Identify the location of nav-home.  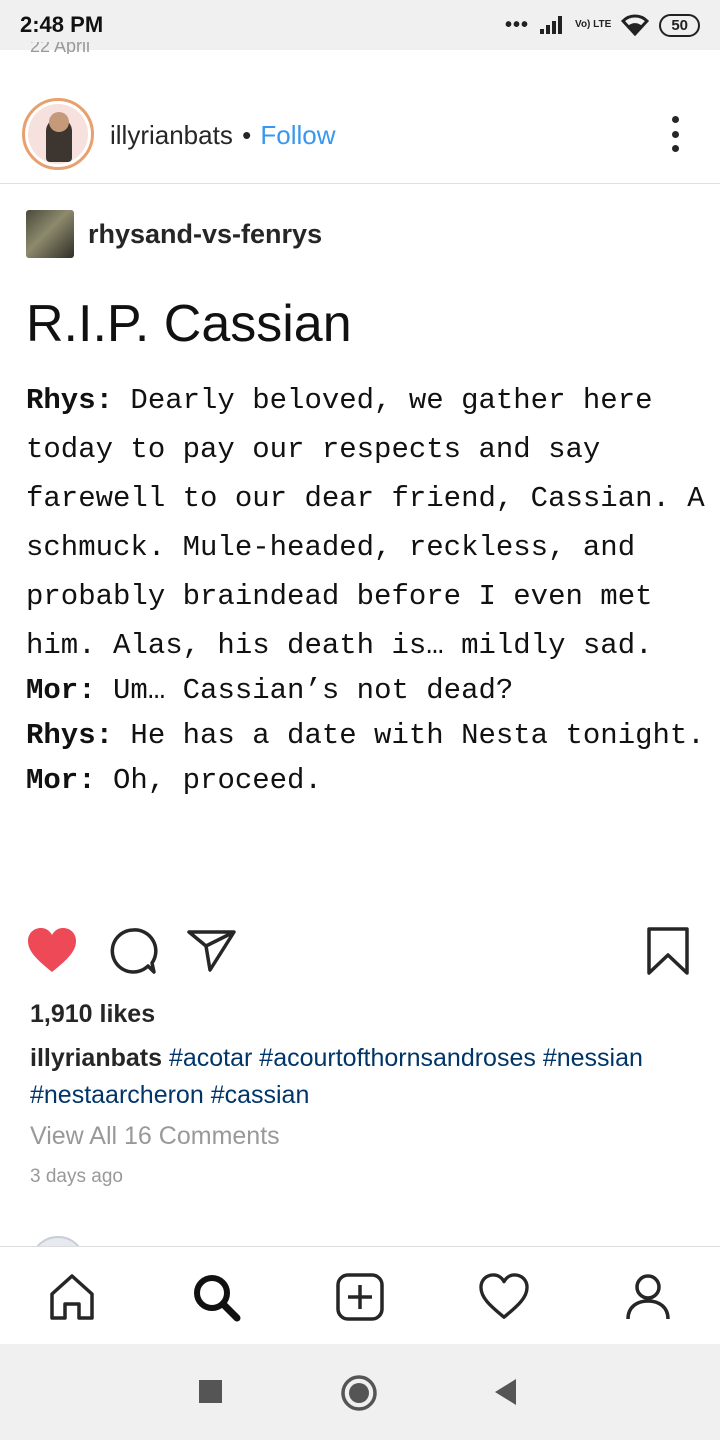
(72, 1297).